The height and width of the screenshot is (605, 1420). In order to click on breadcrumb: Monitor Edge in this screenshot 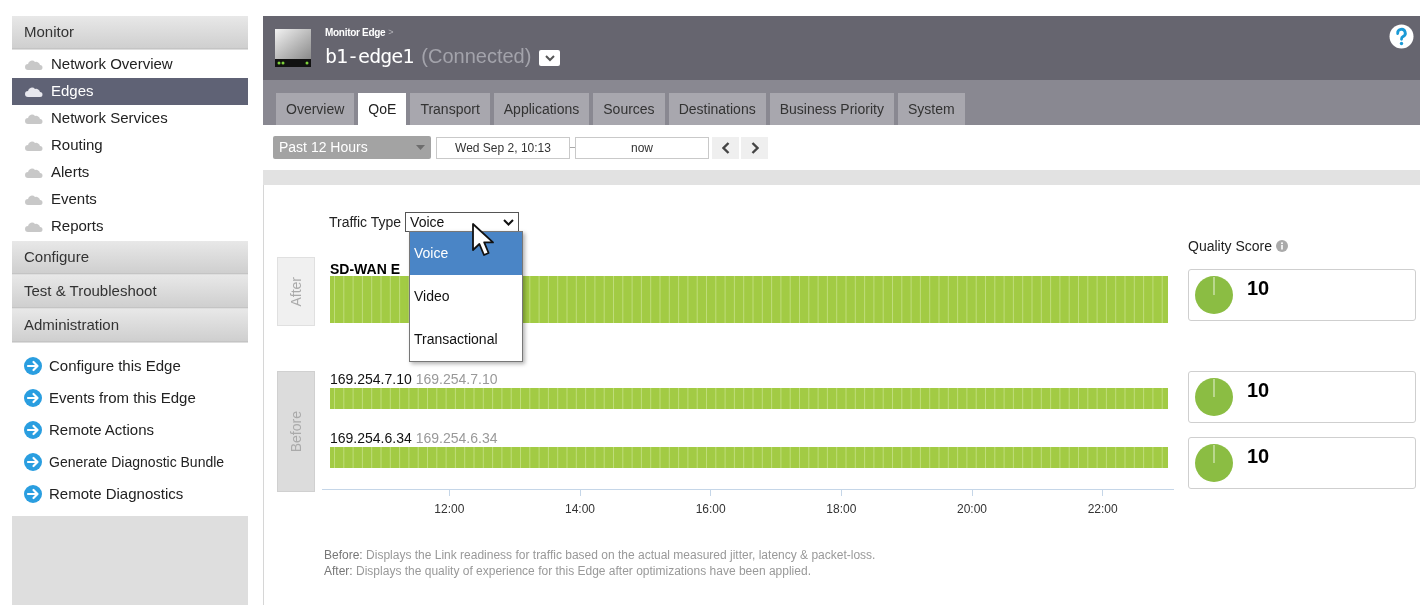, I will do `click(355, 32)`.